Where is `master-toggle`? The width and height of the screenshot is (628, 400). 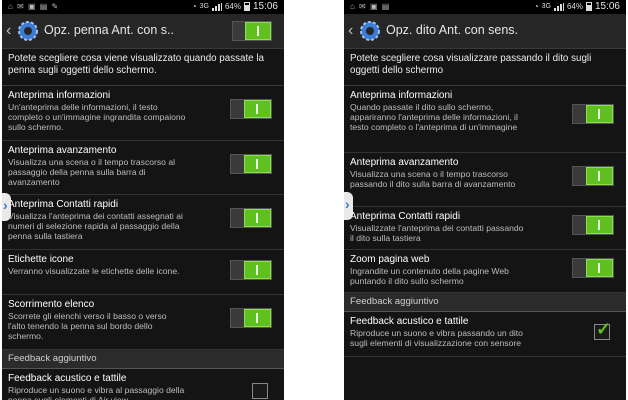
master-toggle is located at coordinates (252, 31).